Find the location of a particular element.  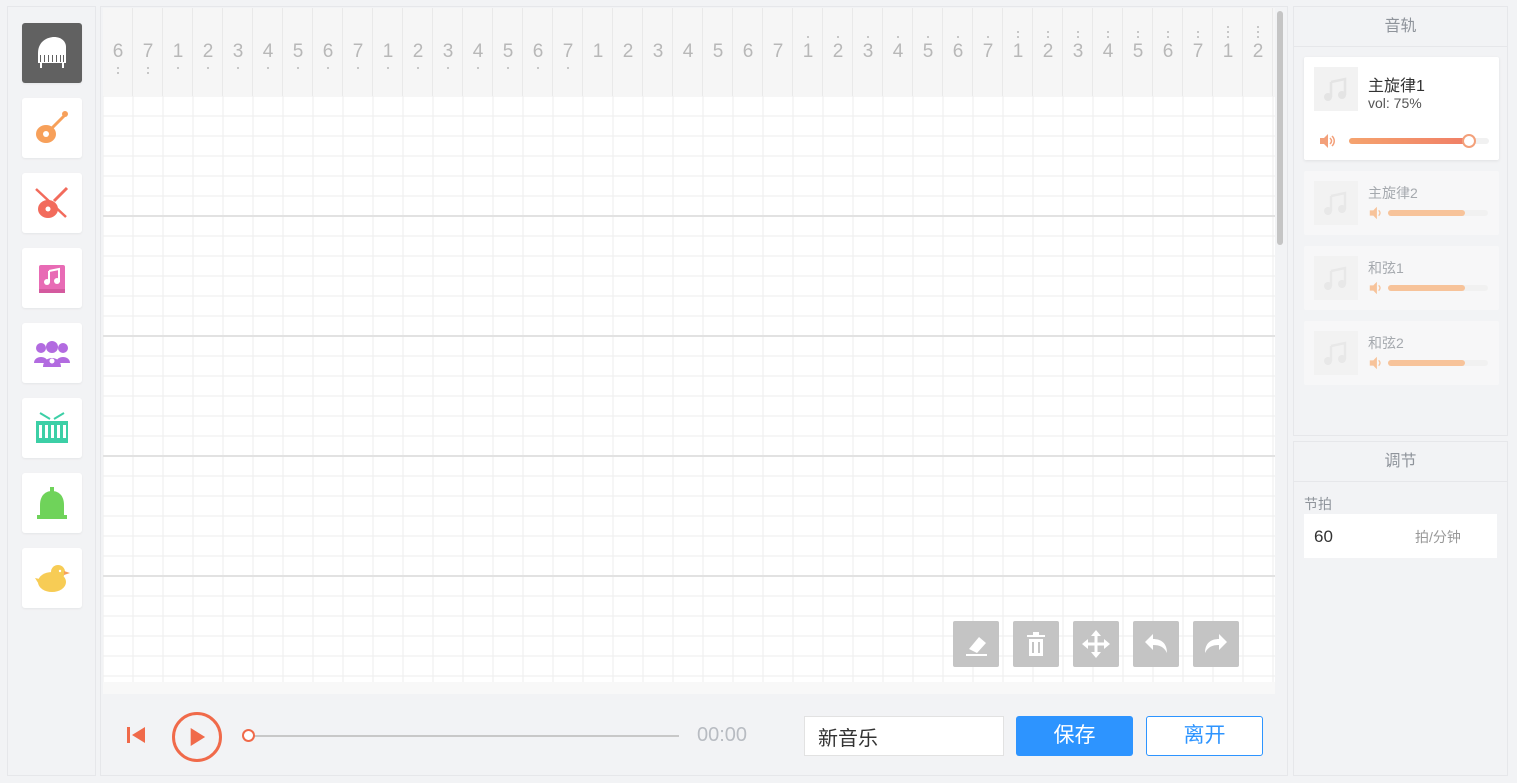

horizontal-scrollbar-track is located at coordinates (689, 688).